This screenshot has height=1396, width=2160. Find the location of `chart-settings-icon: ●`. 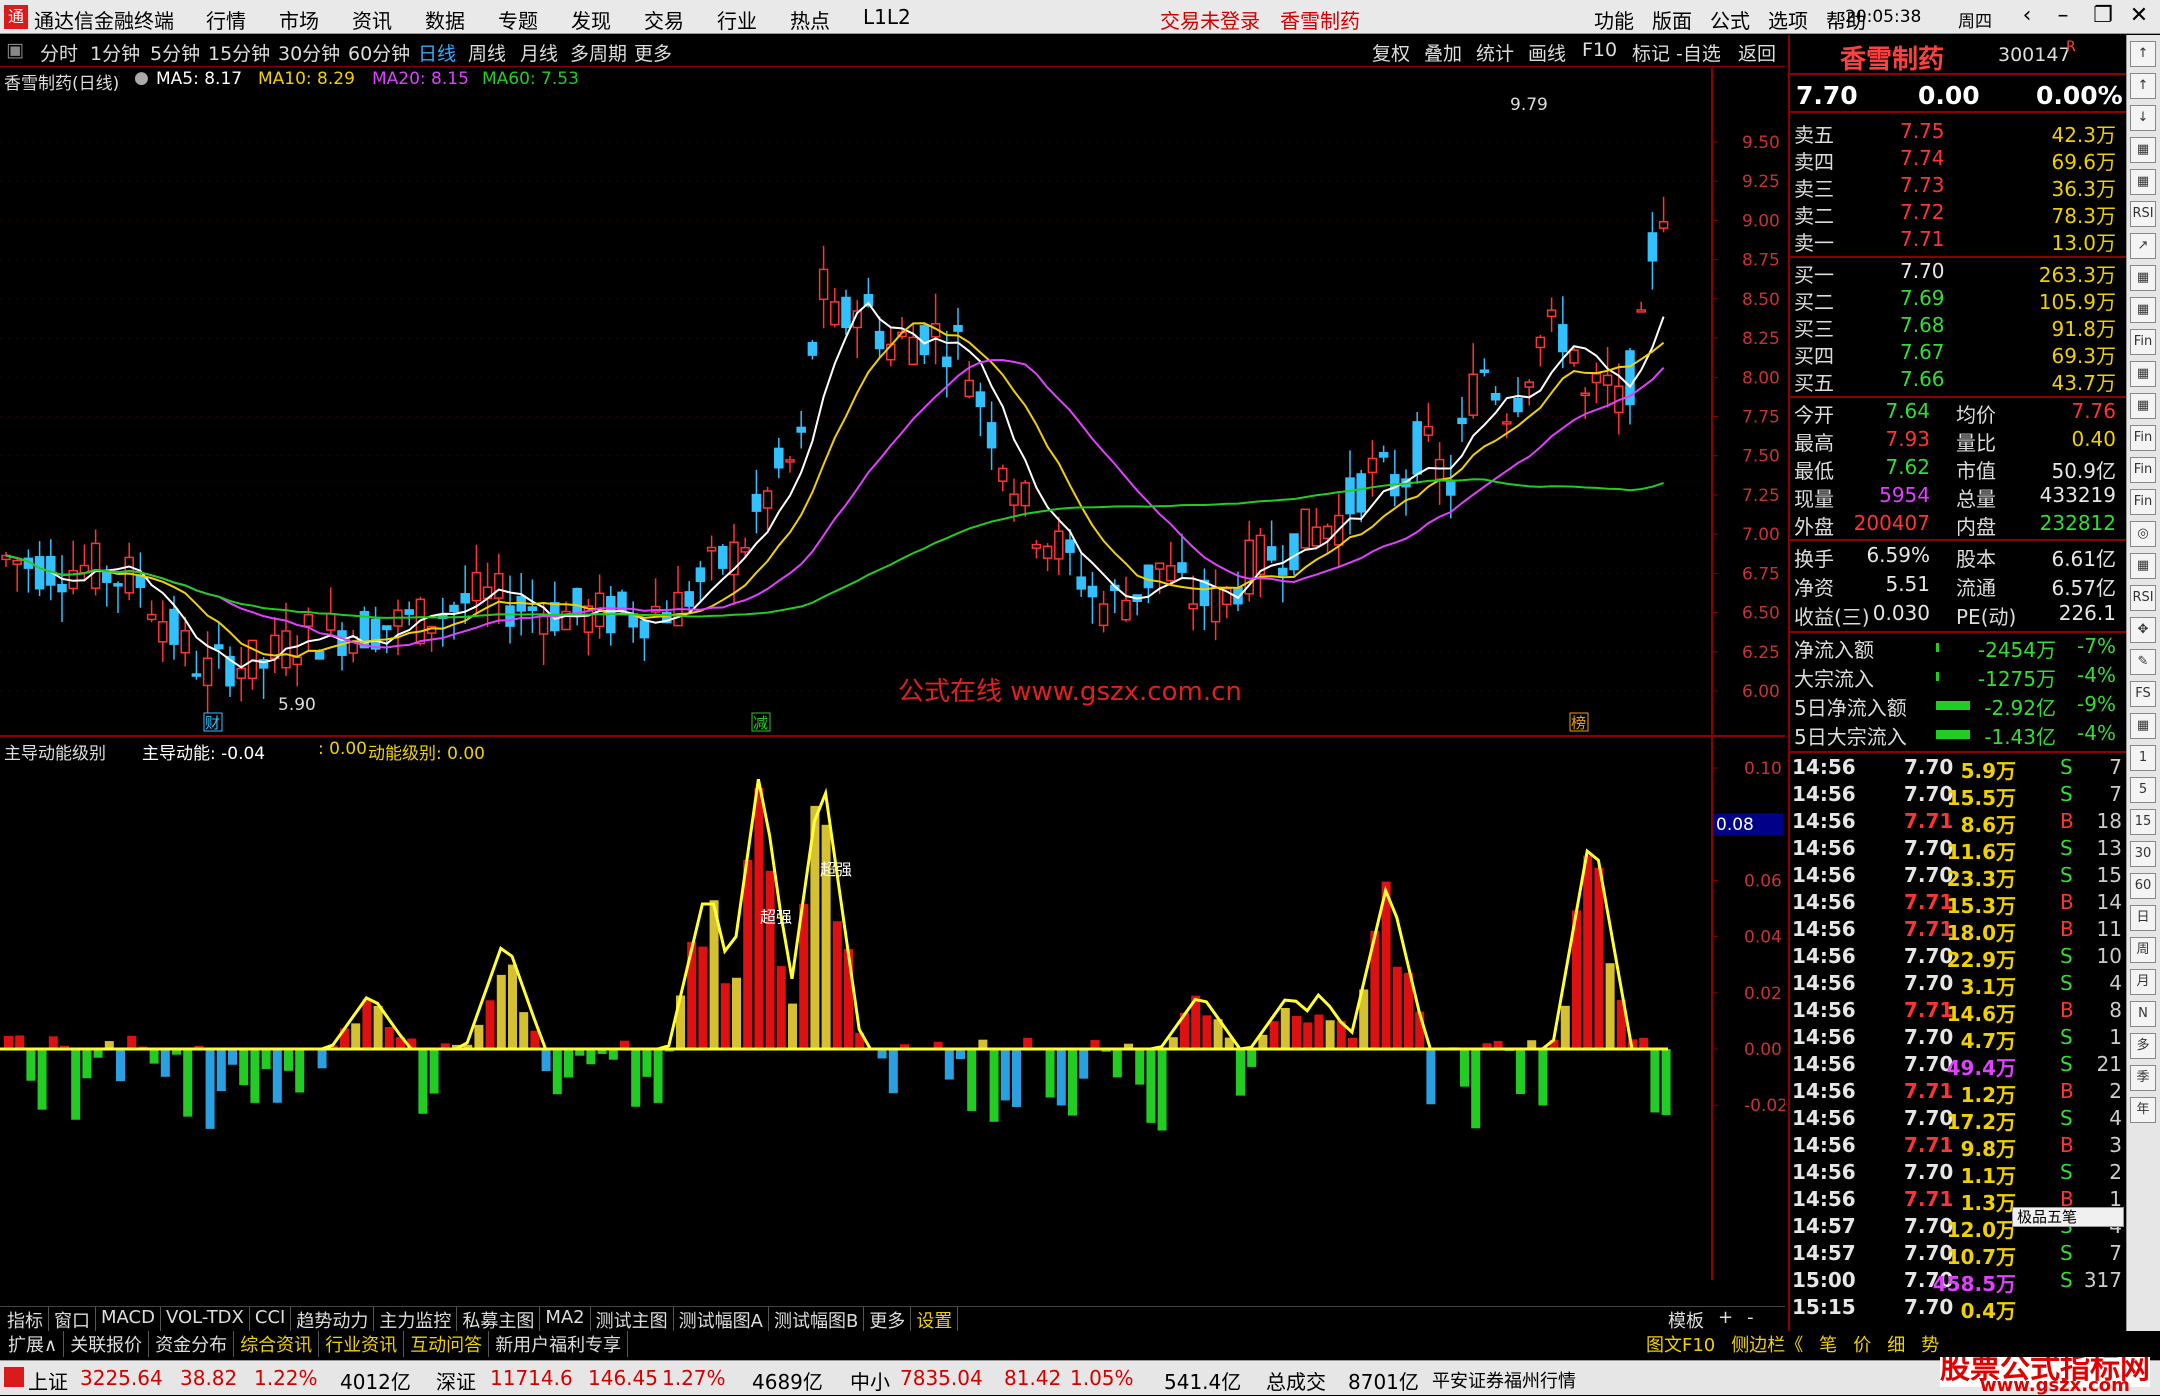

chart-settings-icon: ● is located at coordinates (141, 78).